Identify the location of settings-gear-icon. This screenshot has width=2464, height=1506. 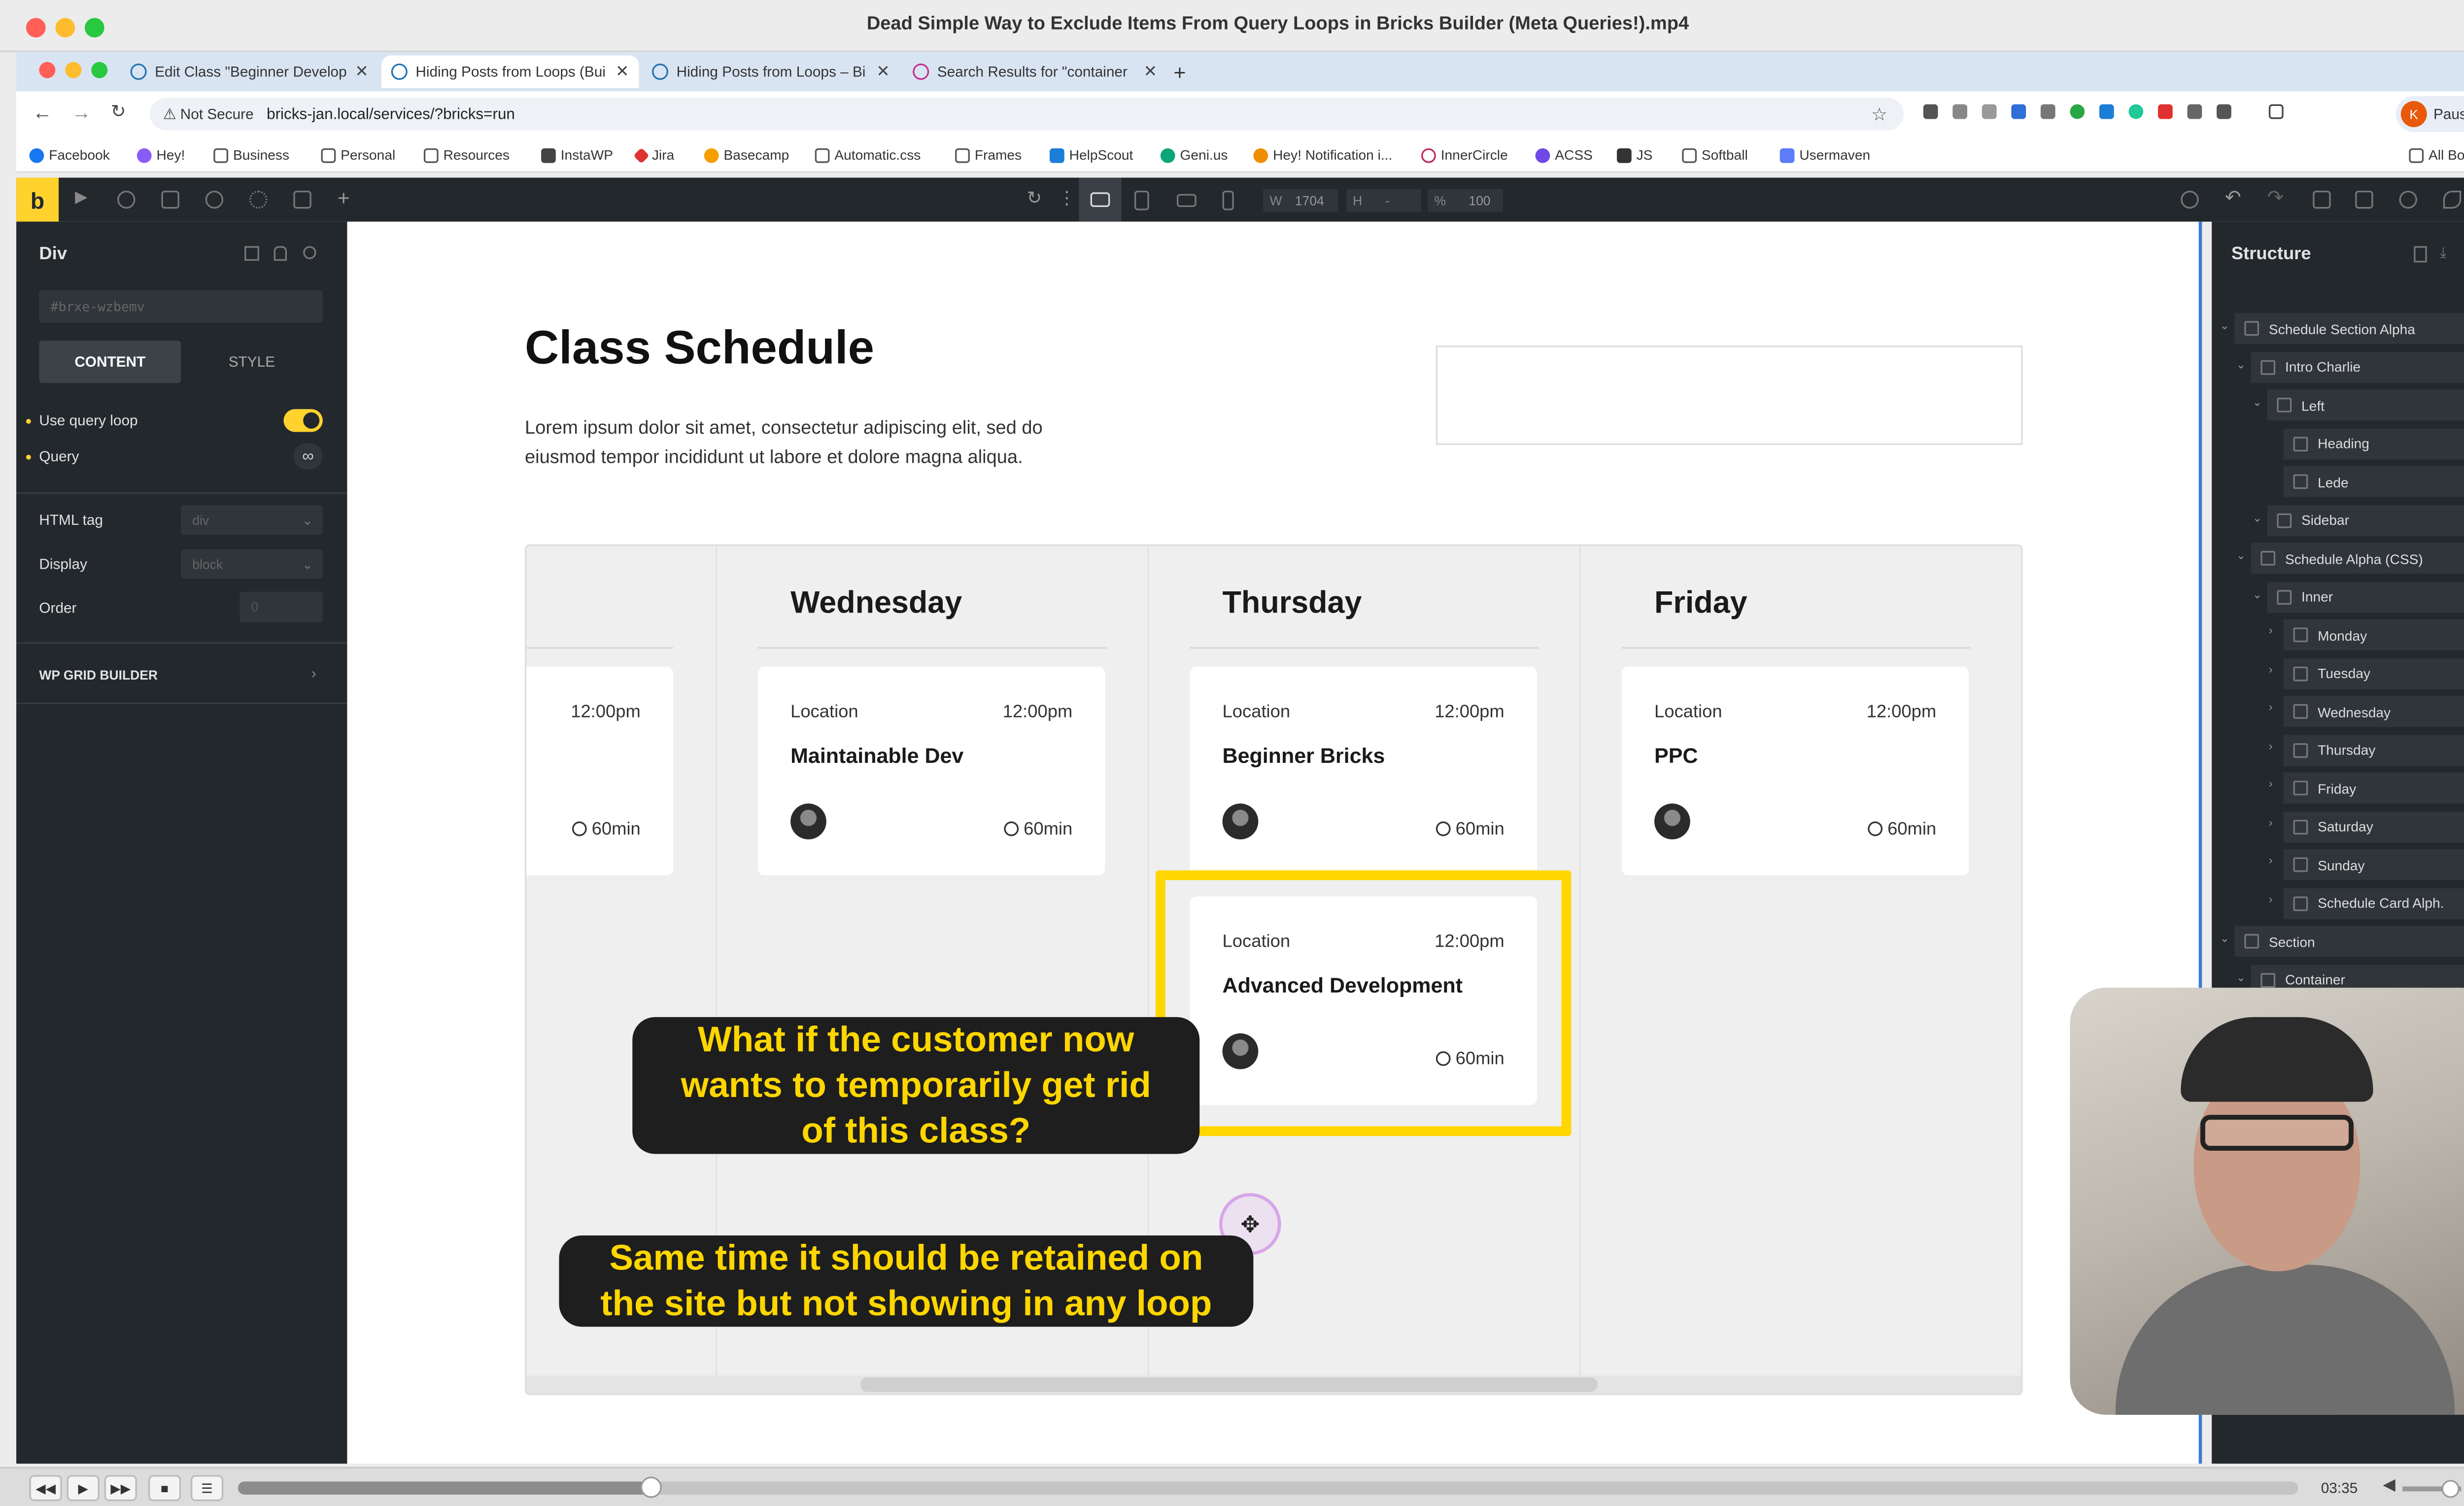
(258, 199).